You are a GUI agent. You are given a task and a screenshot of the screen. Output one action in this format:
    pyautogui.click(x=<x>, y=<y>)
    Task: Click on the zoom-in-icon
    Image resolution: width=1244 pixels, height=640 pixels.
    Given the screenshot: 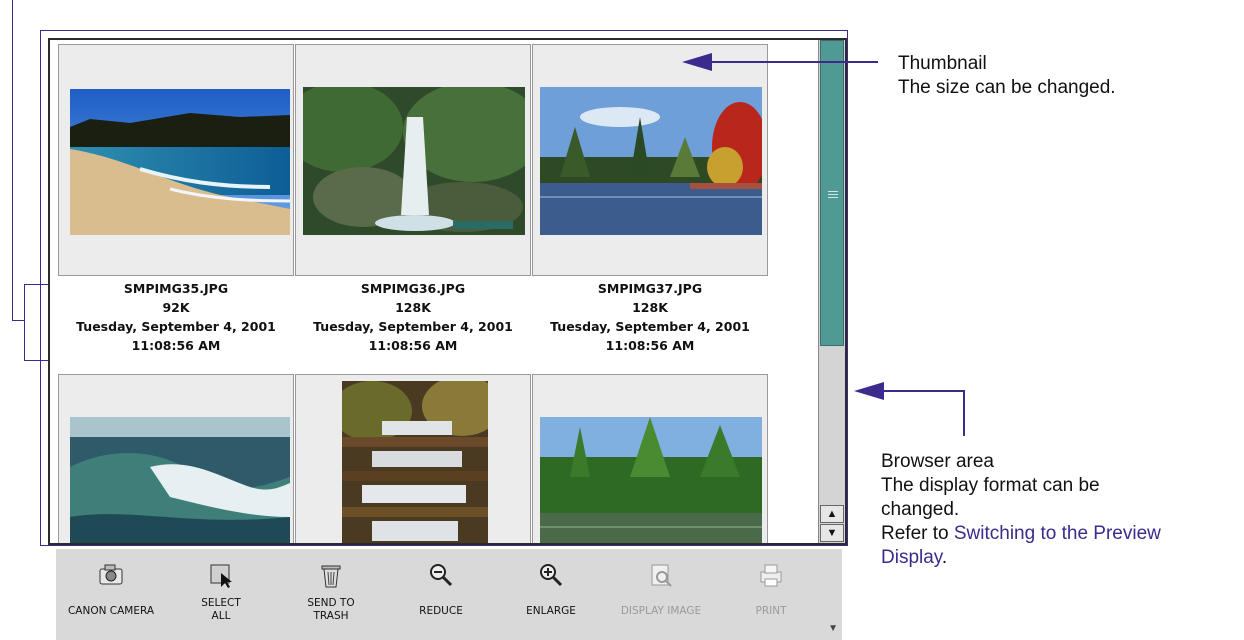 What is the action you would take?
    pyautogui.click(x=551, y=575)
    